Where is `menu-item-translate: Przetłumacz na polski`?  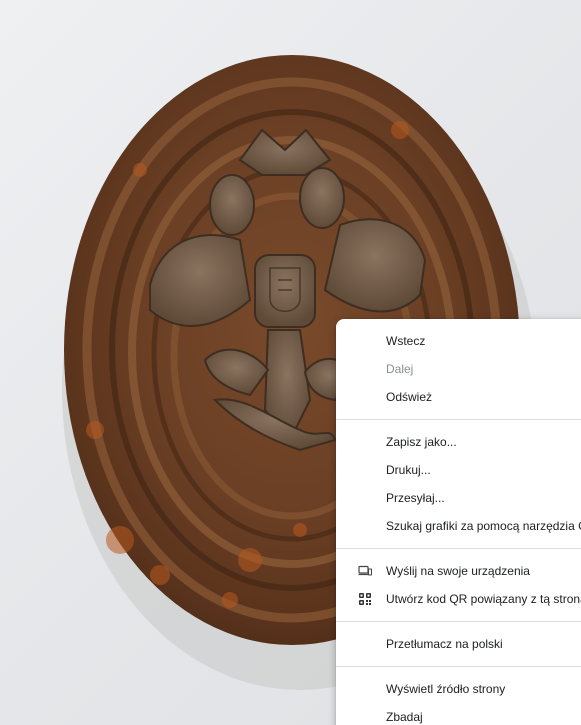
menu-item-translate: Przetłumacz na polski is located at coordinates (458, 644).